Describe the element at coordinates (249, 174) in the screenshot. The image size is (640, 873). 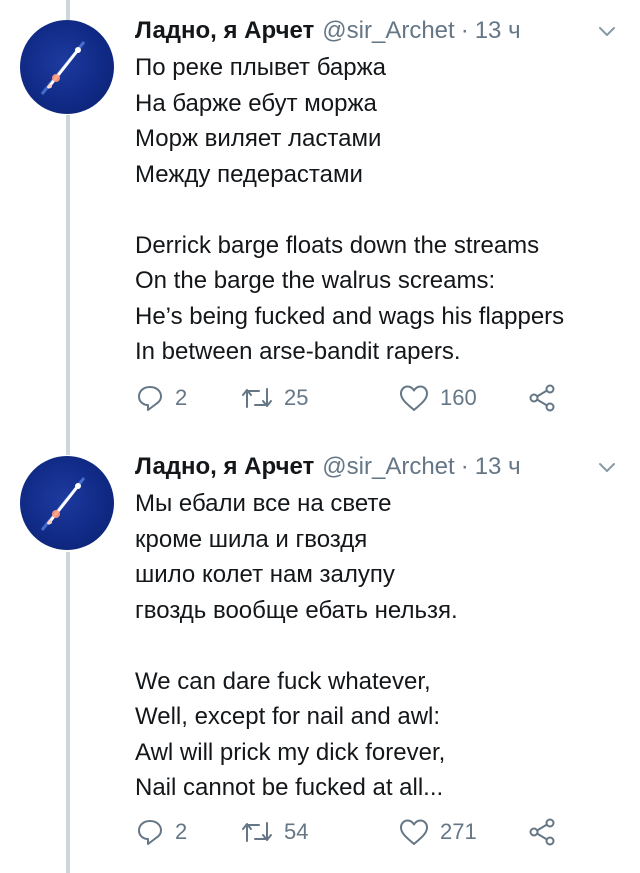
I see `tweet-text-line: Между педерастами` at that location.